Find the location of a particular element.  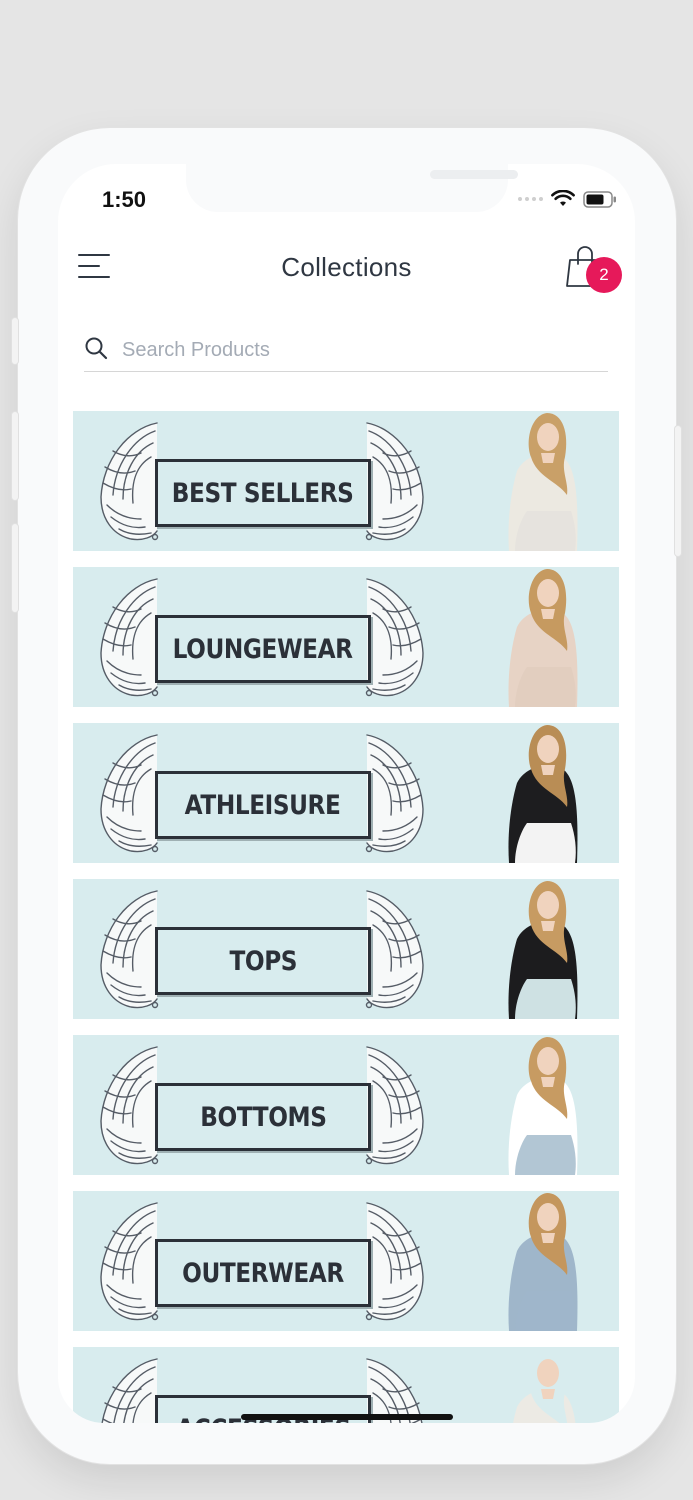

collection-label-box: BEST SELLERS is located at coordinates (263, 493).